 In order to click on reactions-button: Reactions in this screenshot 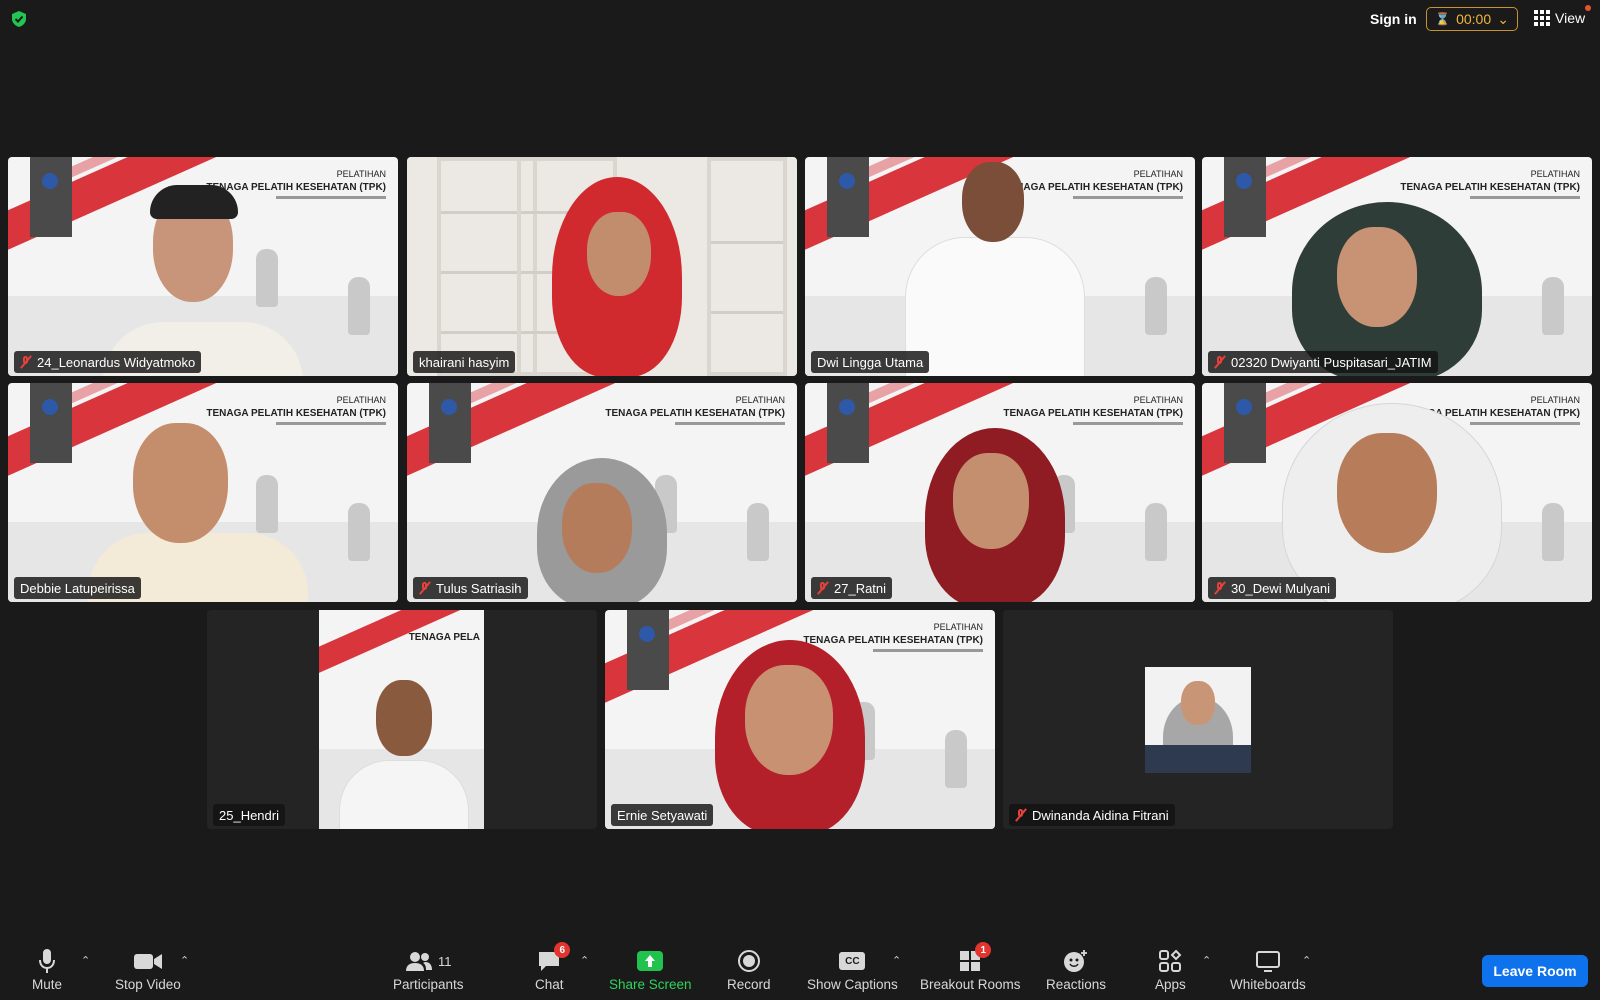, I will do `click(1076, 970)`.